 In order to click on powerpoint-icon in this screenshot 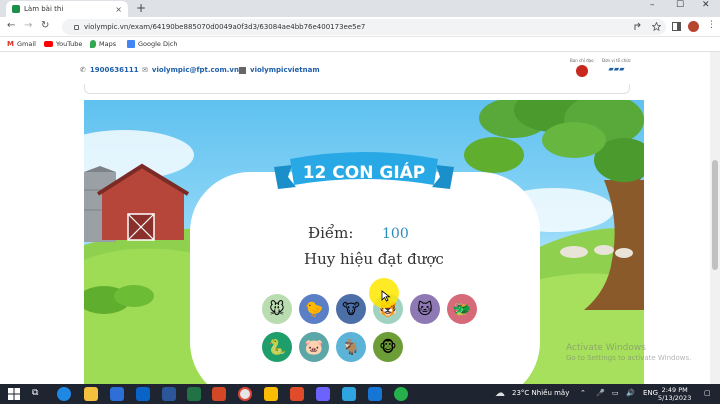, I will do `click(219, 394)`.